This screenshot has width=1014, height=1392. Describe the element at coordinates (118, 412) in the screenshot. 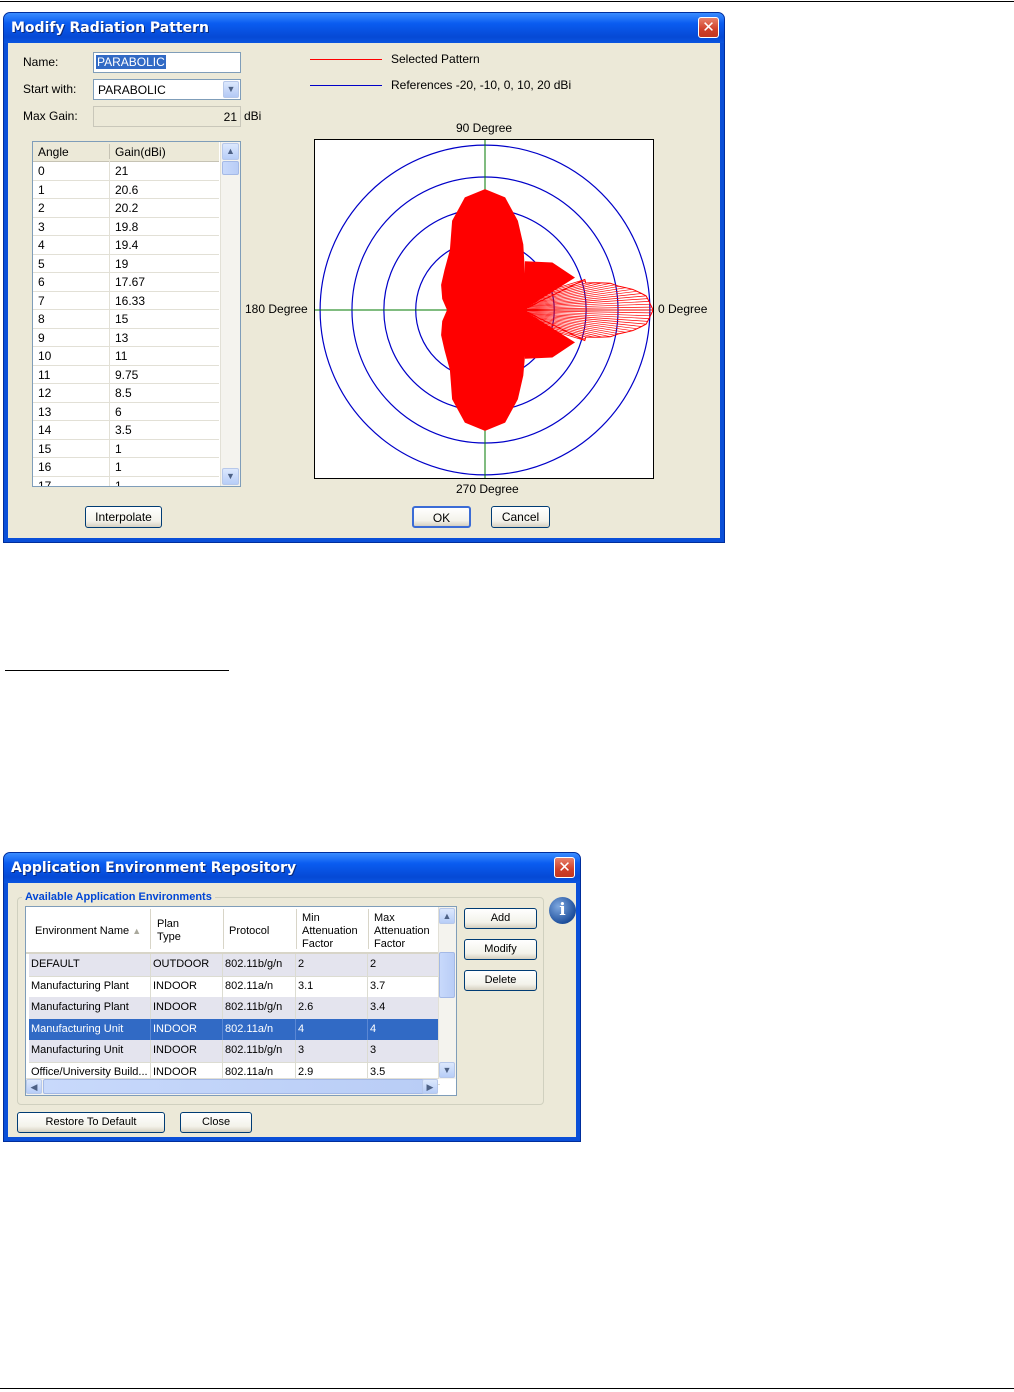

I see `cell-gain: 6` at that location.